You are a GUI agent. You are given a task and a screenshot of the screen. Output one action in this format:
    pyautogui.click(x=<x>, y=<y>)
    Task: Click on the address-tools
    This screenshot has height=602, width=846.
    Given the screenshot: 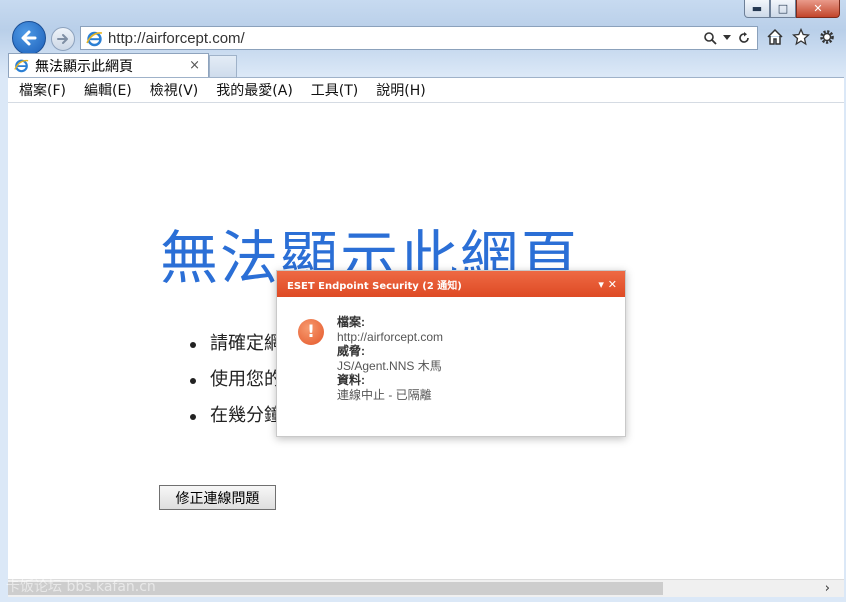 What is the action you would take?
    pyautogui.click(x=727, y=38)
    